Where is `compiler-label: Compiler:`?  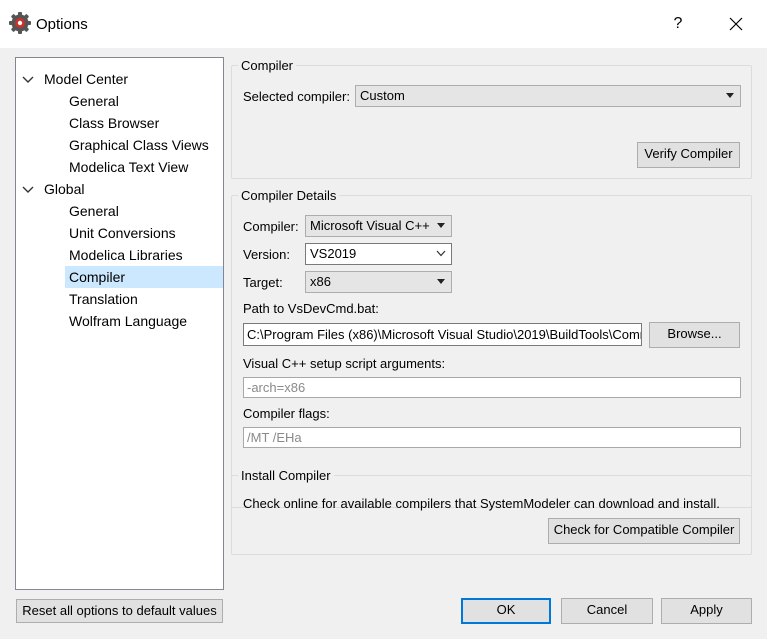
compiler-label: Compiler: is located at coordinates (271, 226).